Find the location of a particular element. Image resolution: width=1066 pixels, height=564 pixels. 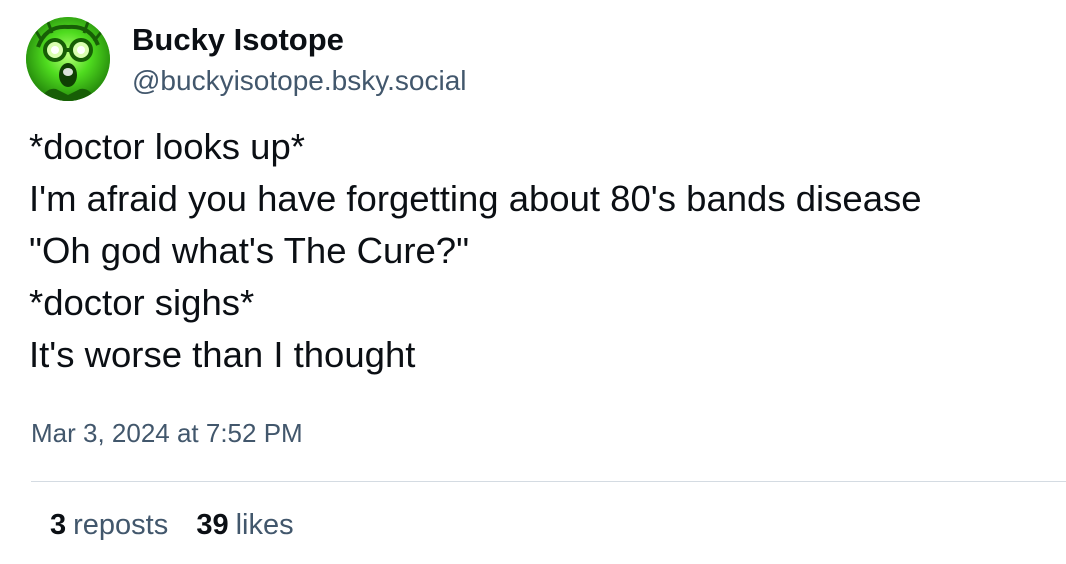

likes-label: likes is located at coordinates (264, 525).